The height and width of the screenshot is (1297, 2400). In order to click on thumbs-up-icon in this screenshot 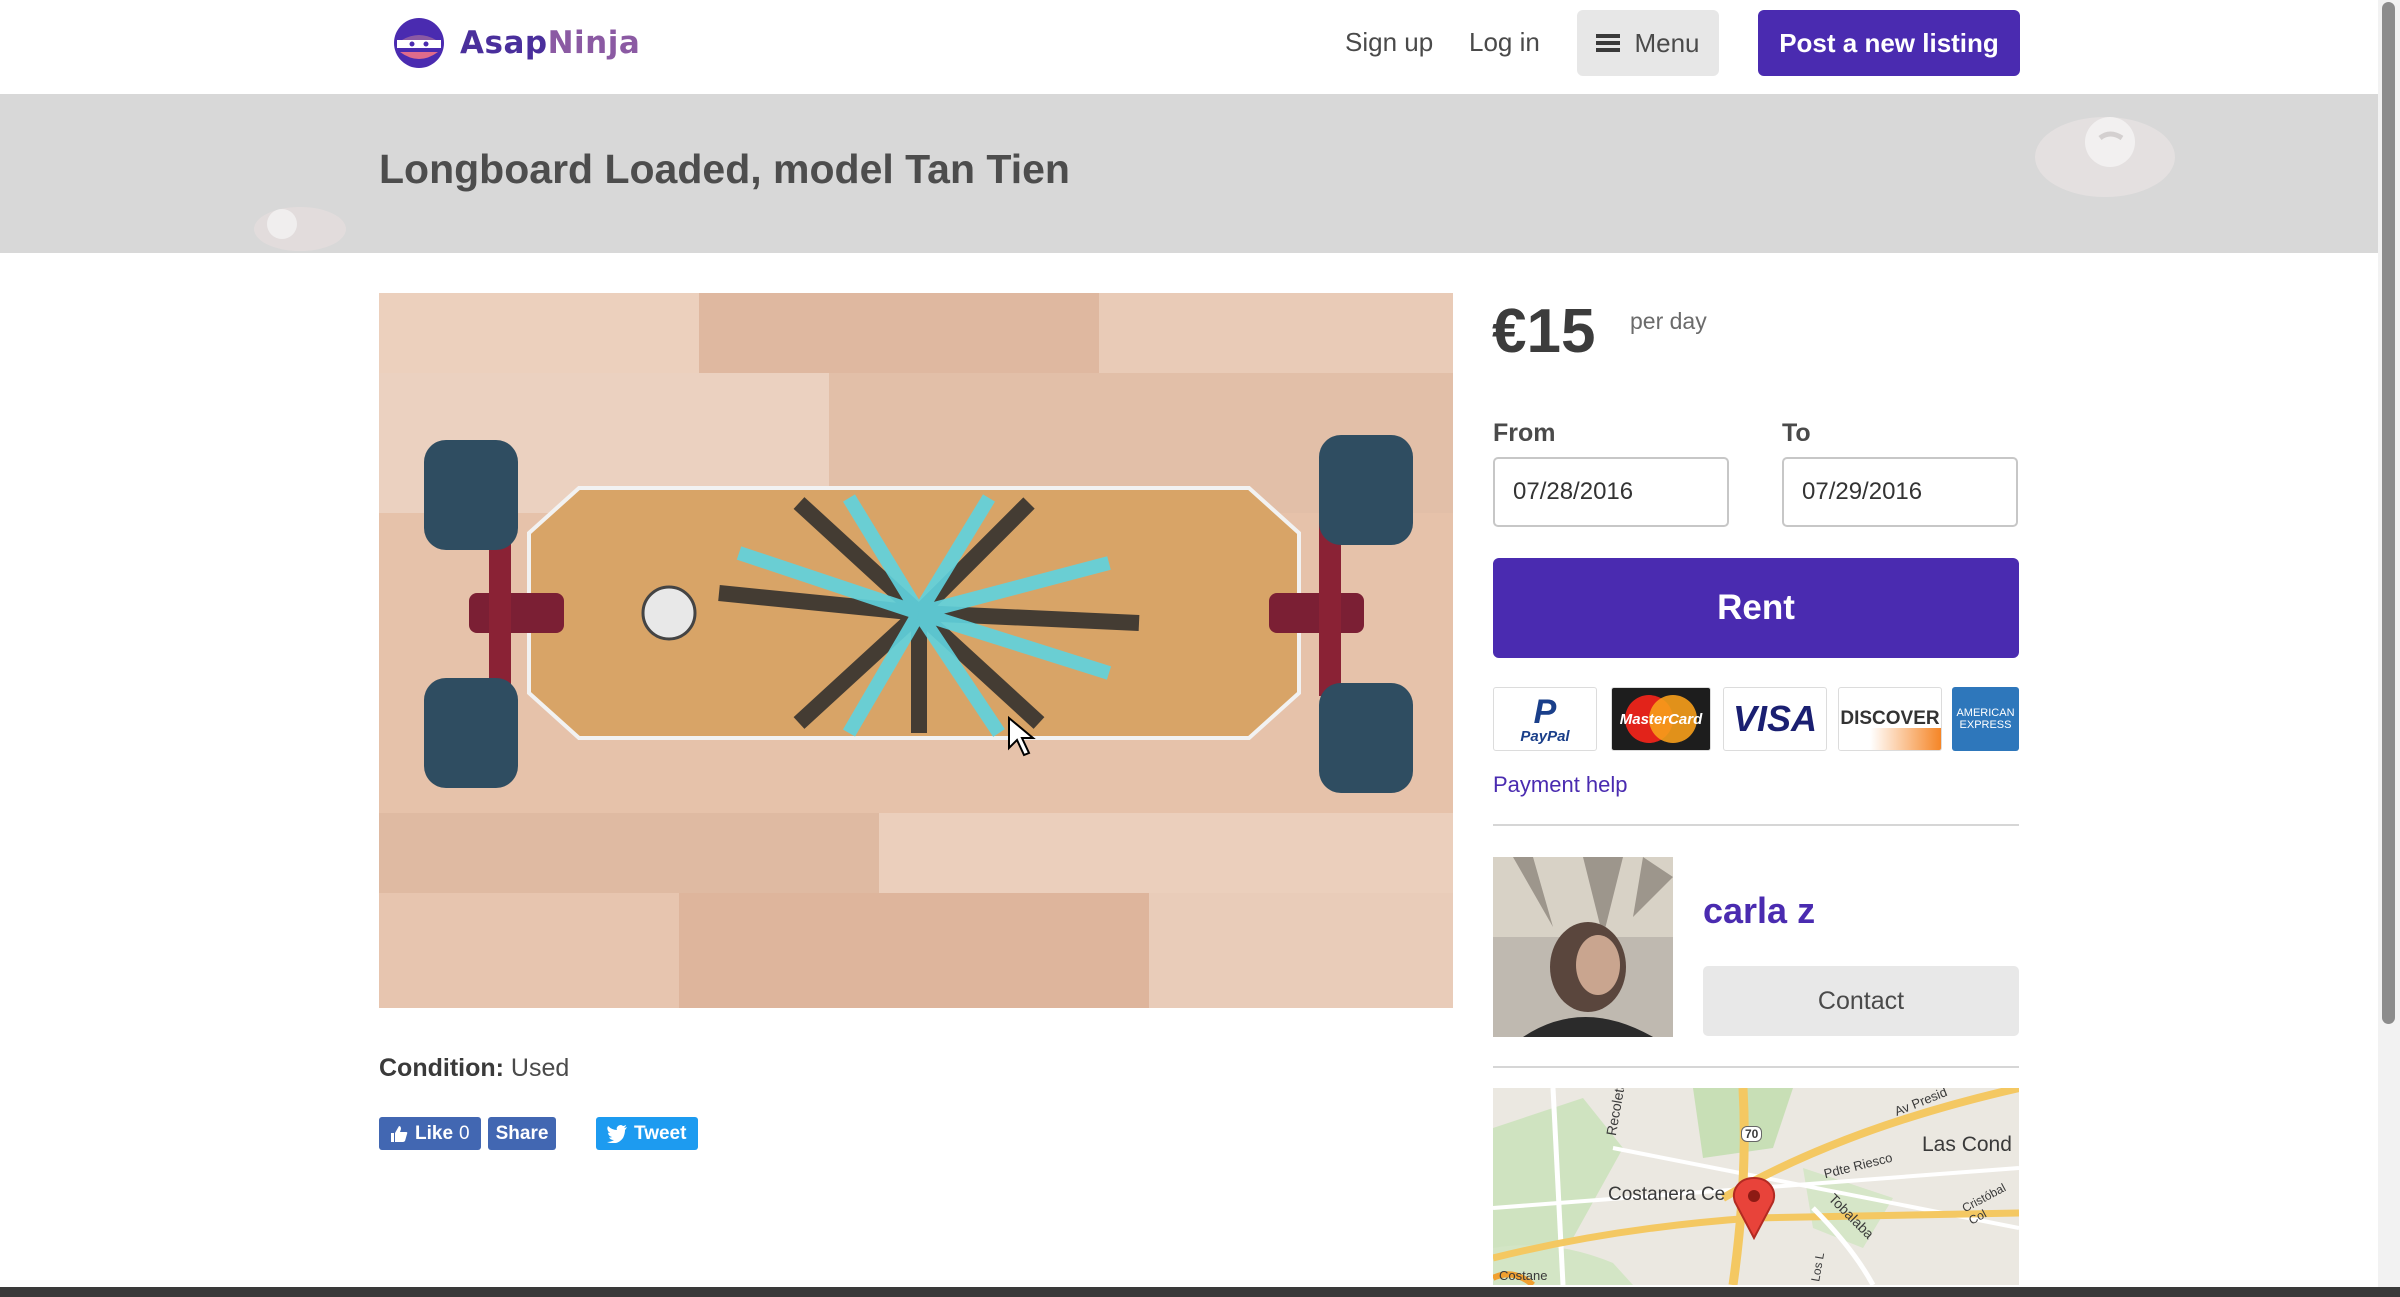, I will do `click(399, 1133)`.